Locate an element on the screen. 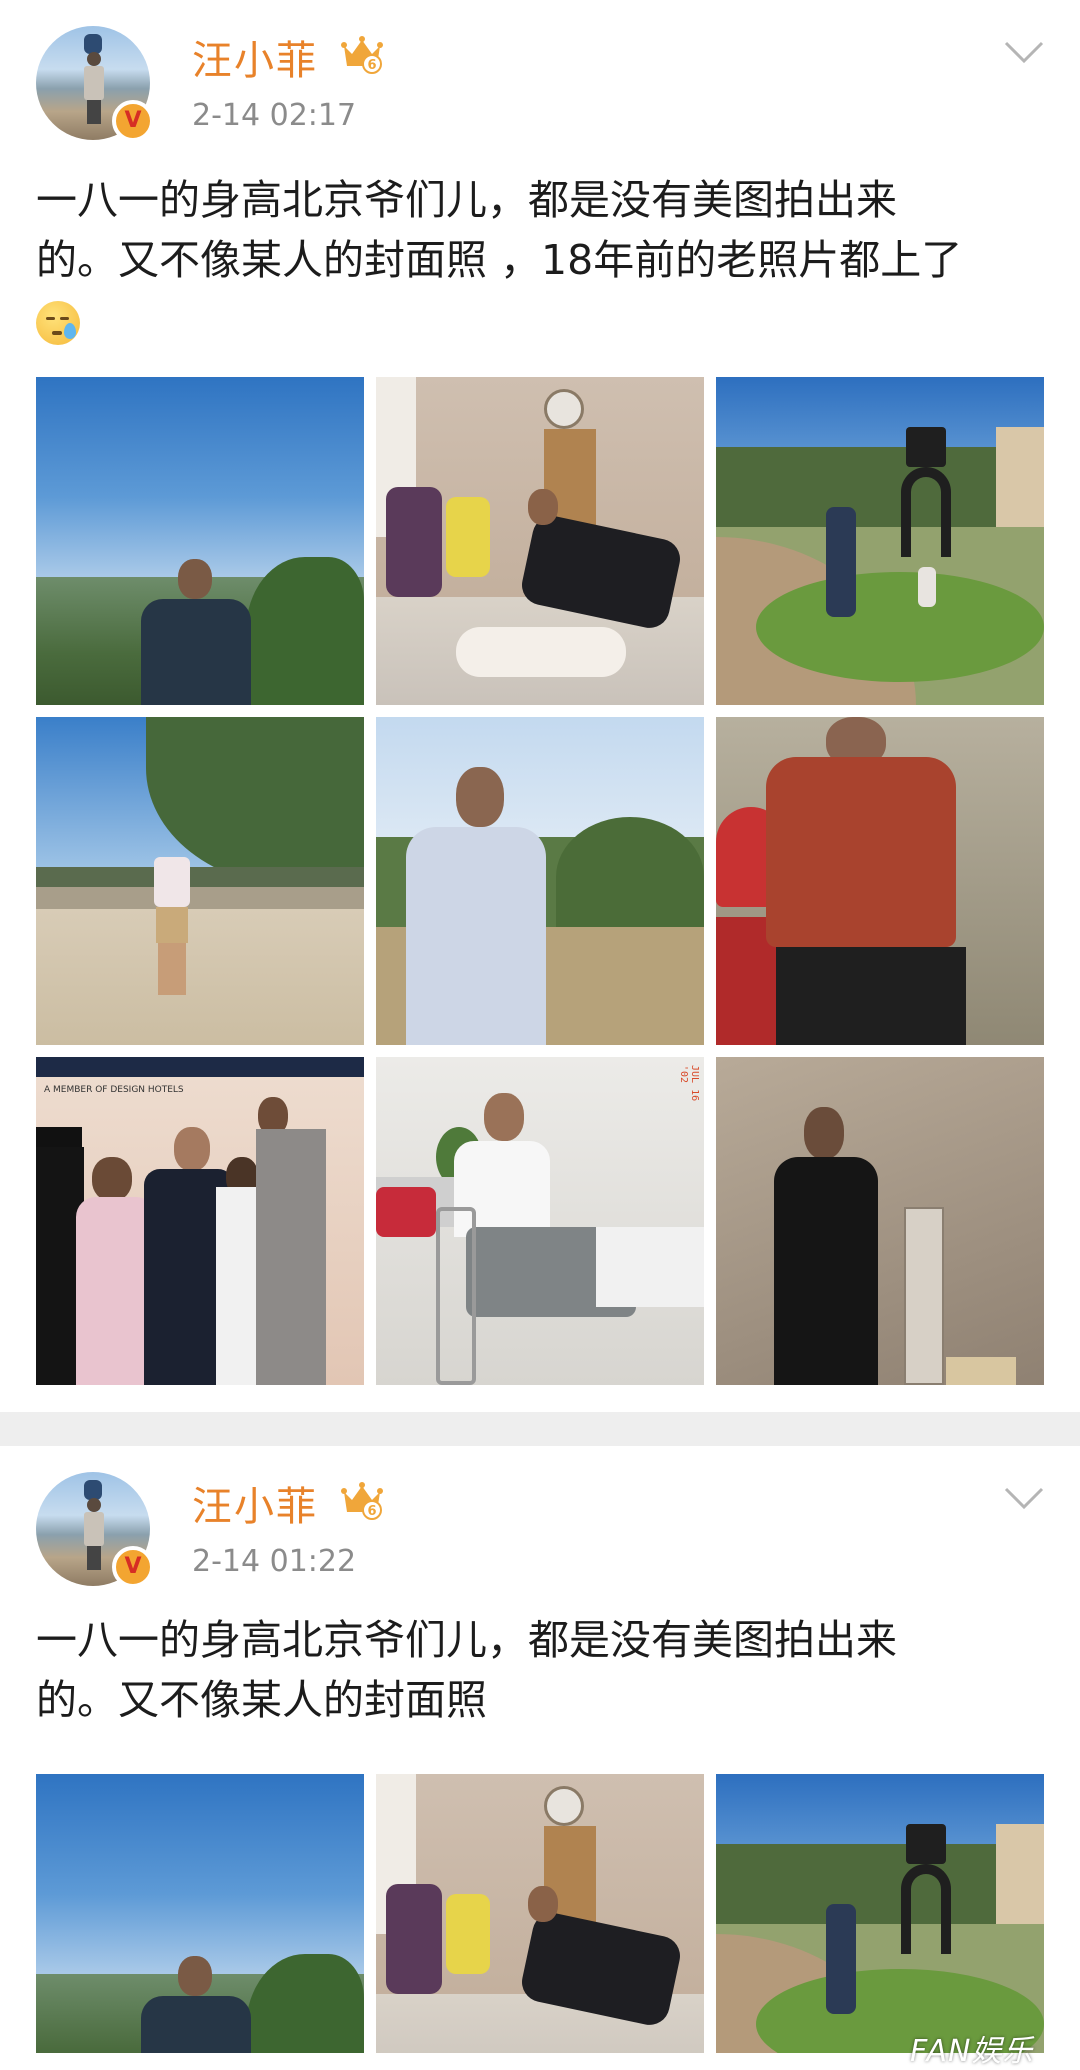 The image size is (1080, 2070). photo-grid is located at coordinates (540, 1913).